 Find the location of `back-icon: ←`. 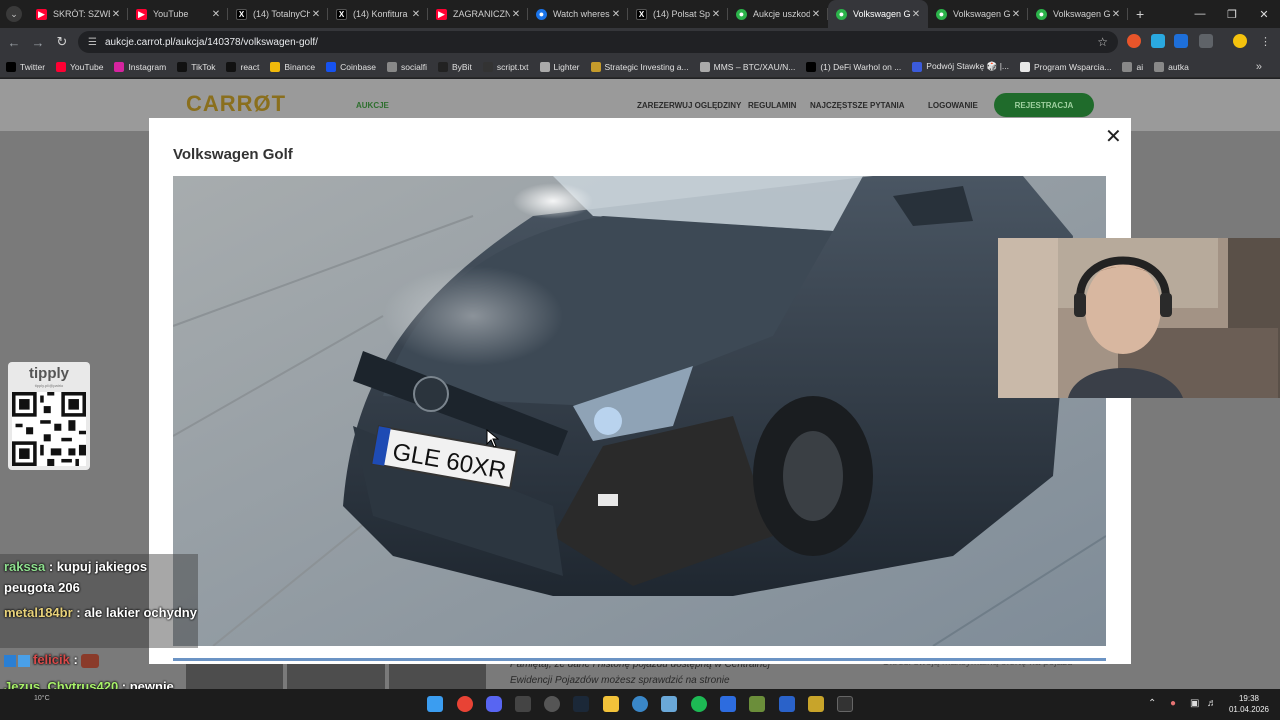

back-icon: ← is located at coordinates (14, 42).